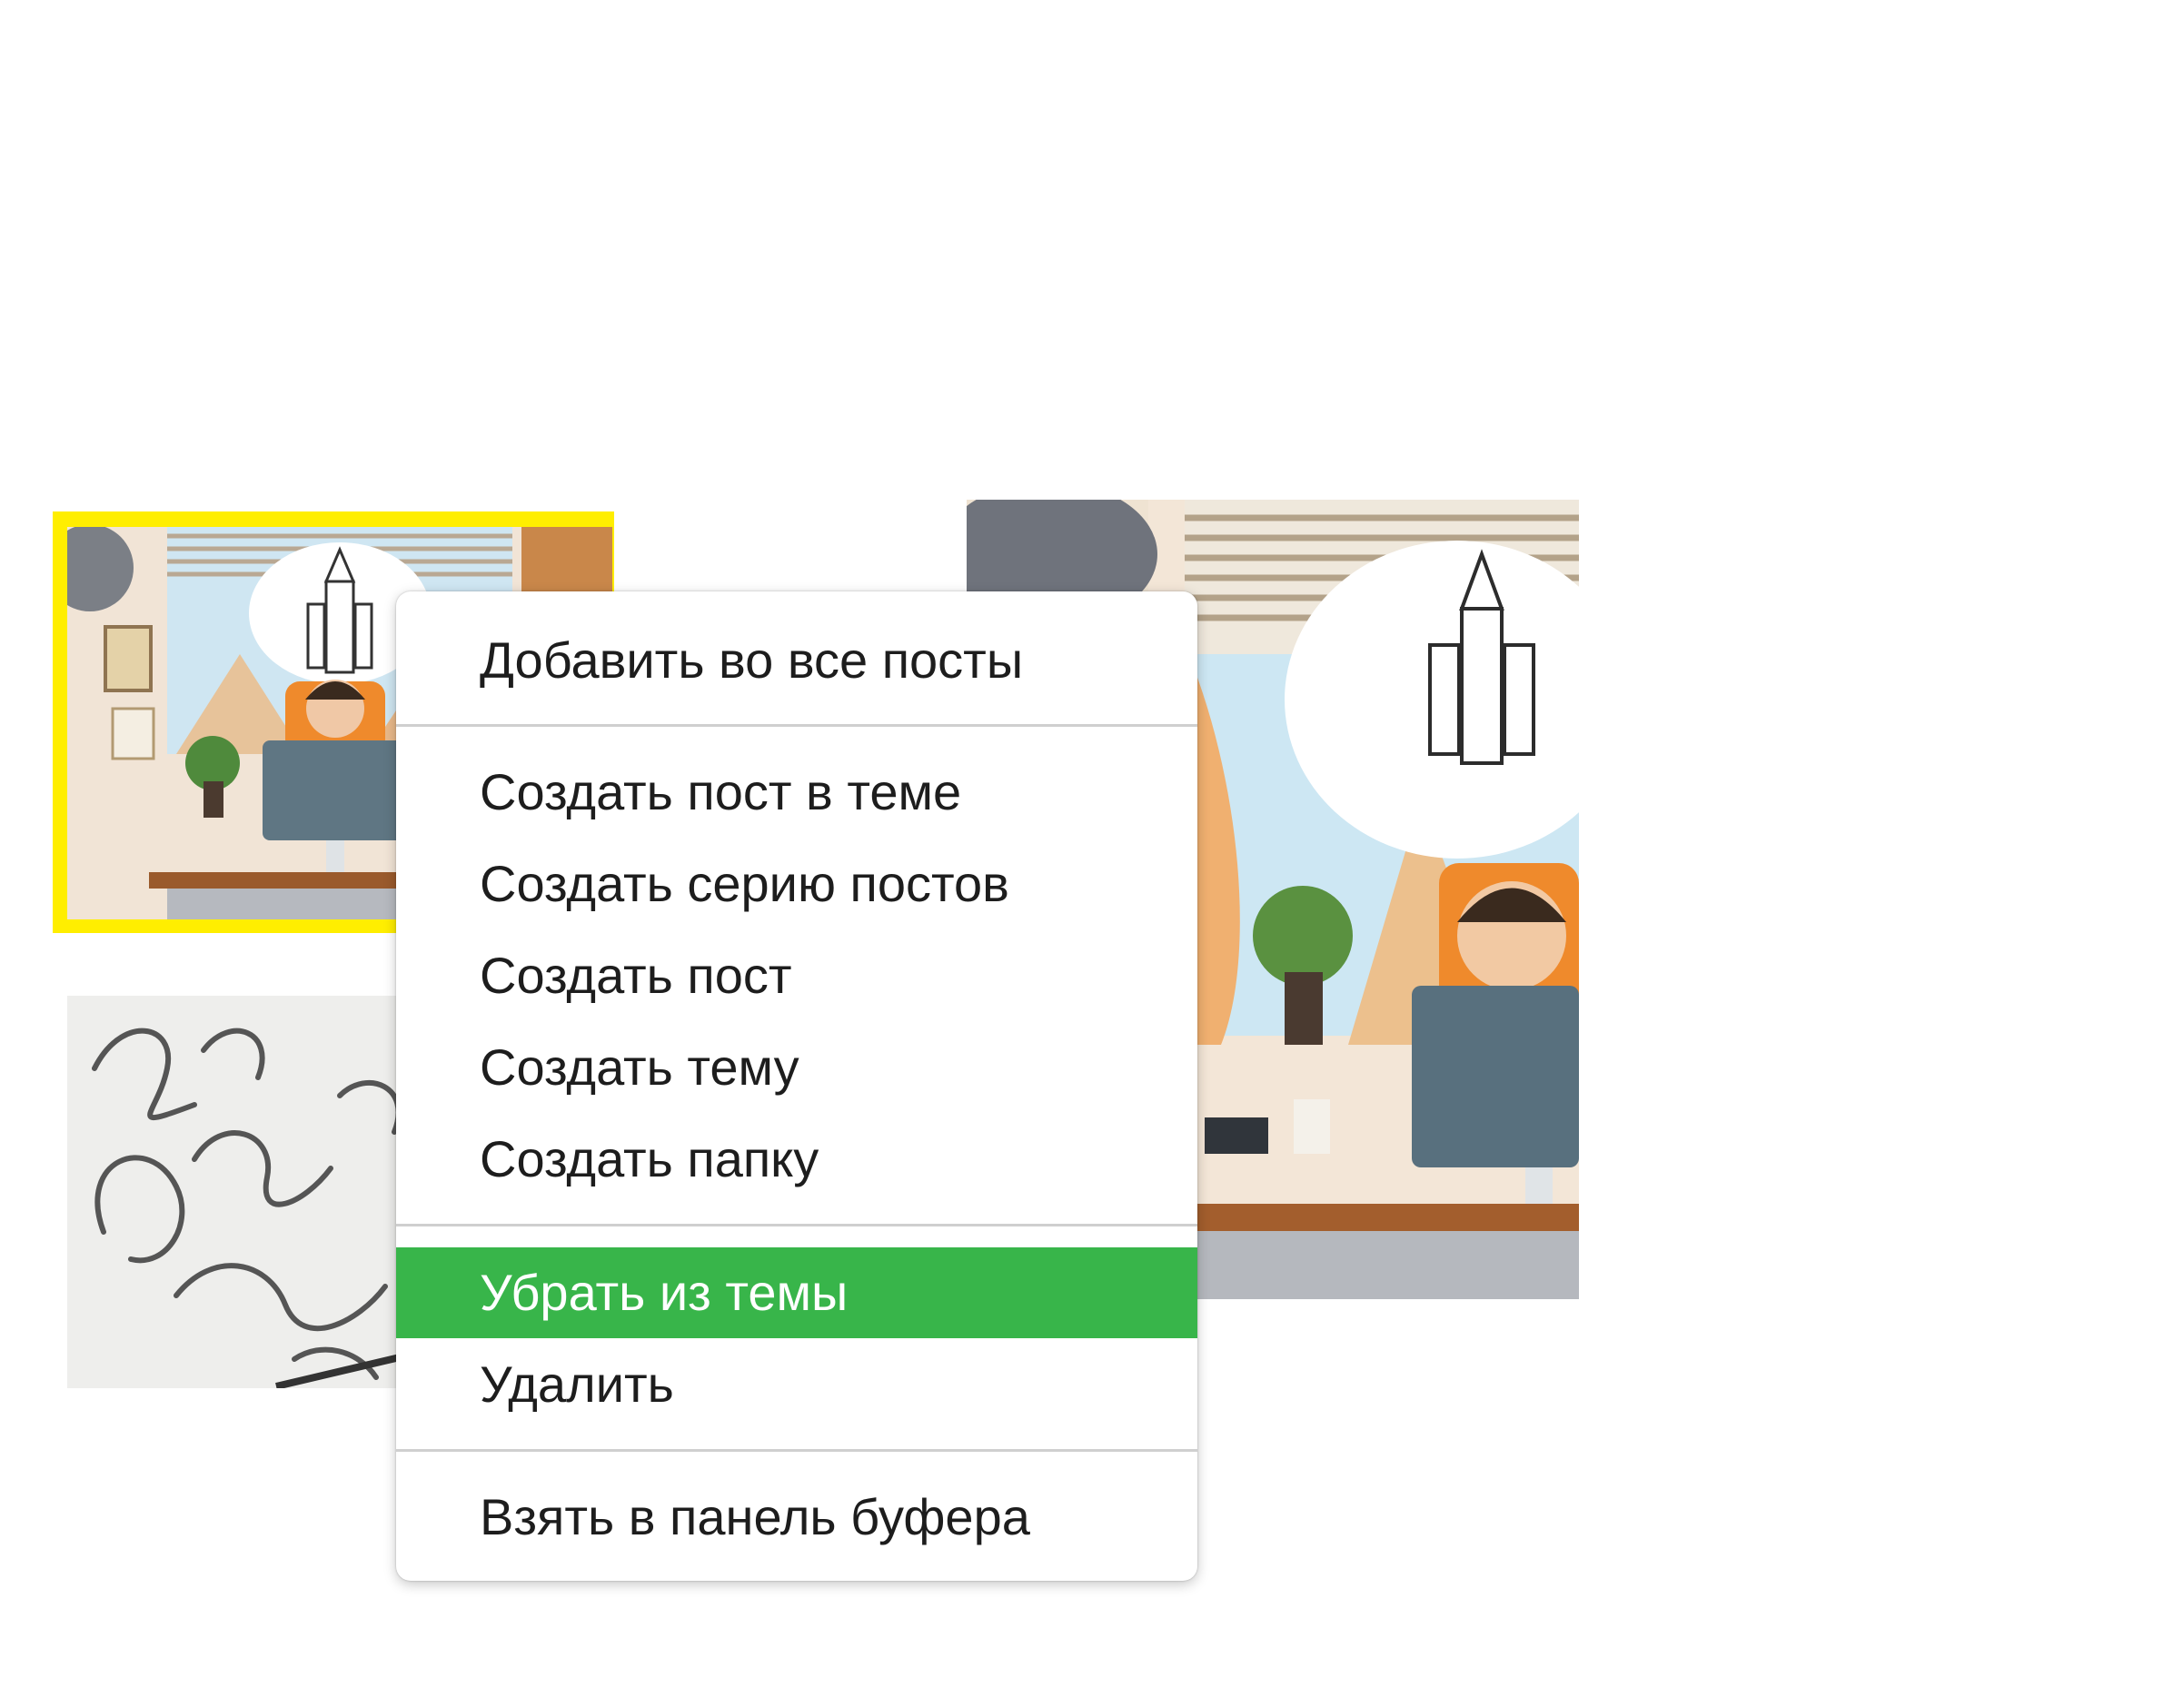 This screenshot has height=1688, width=2184. Describe the element at coordinates (796, 976) in the screenshot. I see `menu-item-create-post: Создать пост` at that location.